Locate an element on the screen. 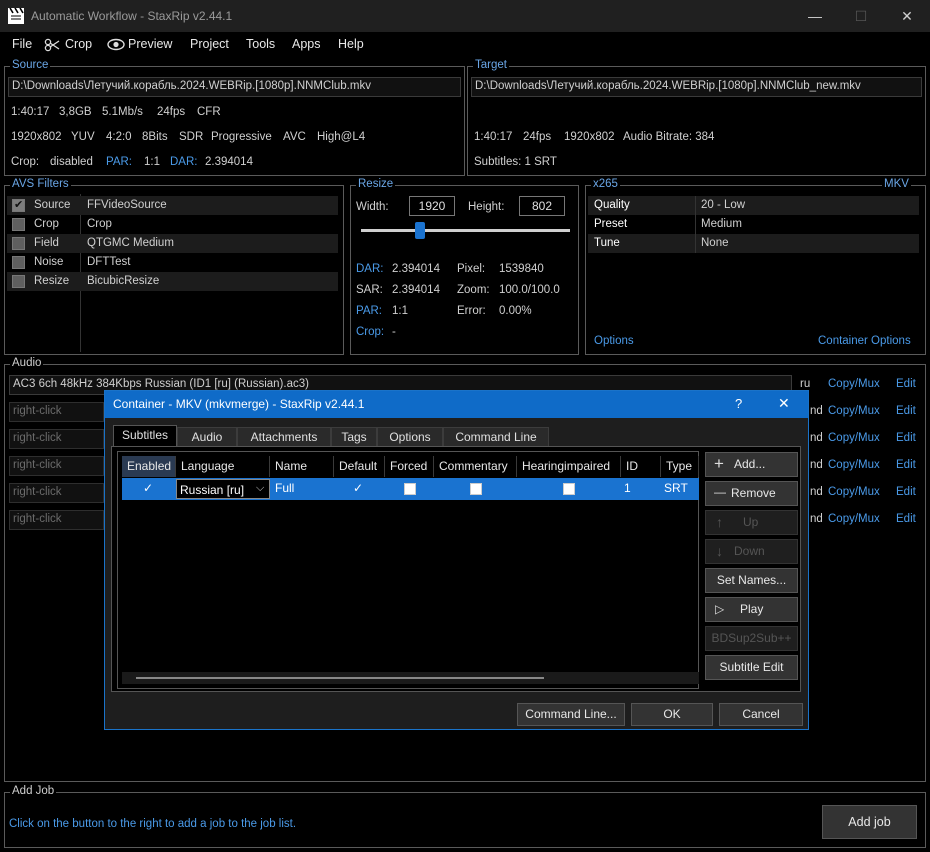  audio-track-1-edit: Edit is located at coordinates (906, 384).